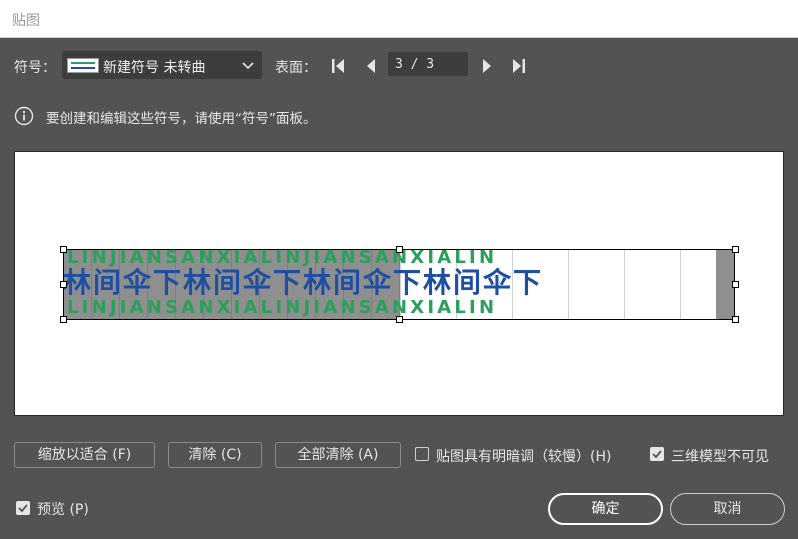  Describe the element at coordinates (63, 319) in the screenshot. I see `handle-bottom-left` at that location.